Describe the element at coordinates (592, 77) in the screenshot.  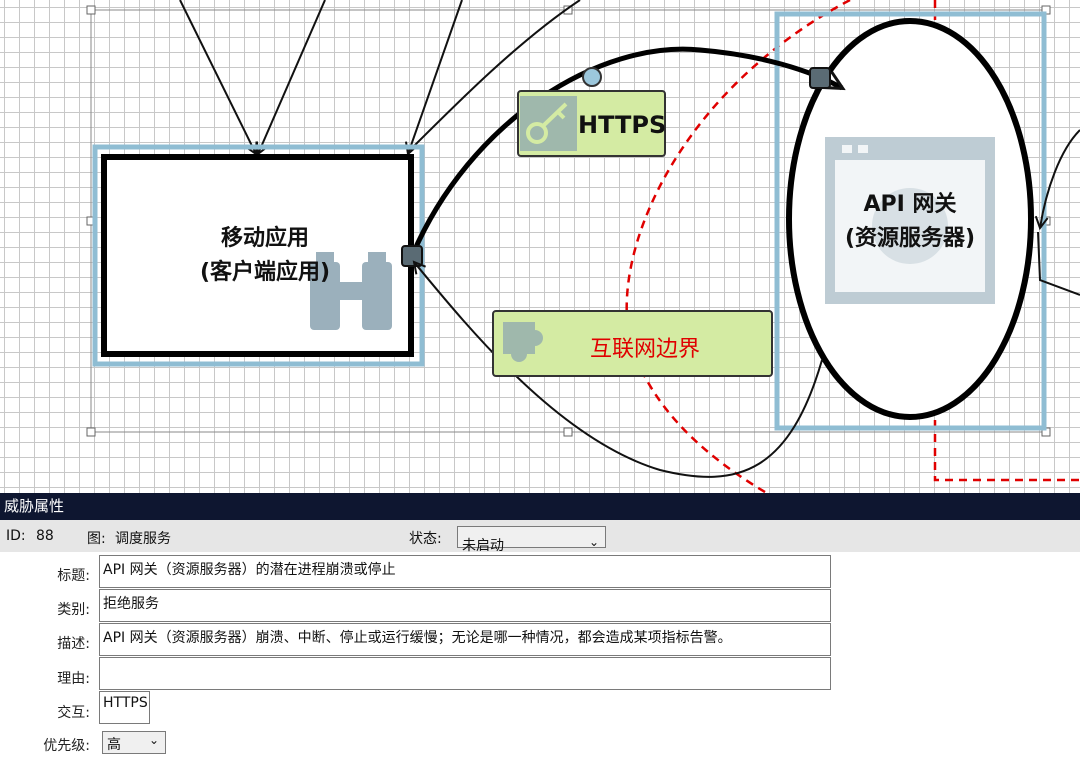
I see `flow-curve-handle` at that location.